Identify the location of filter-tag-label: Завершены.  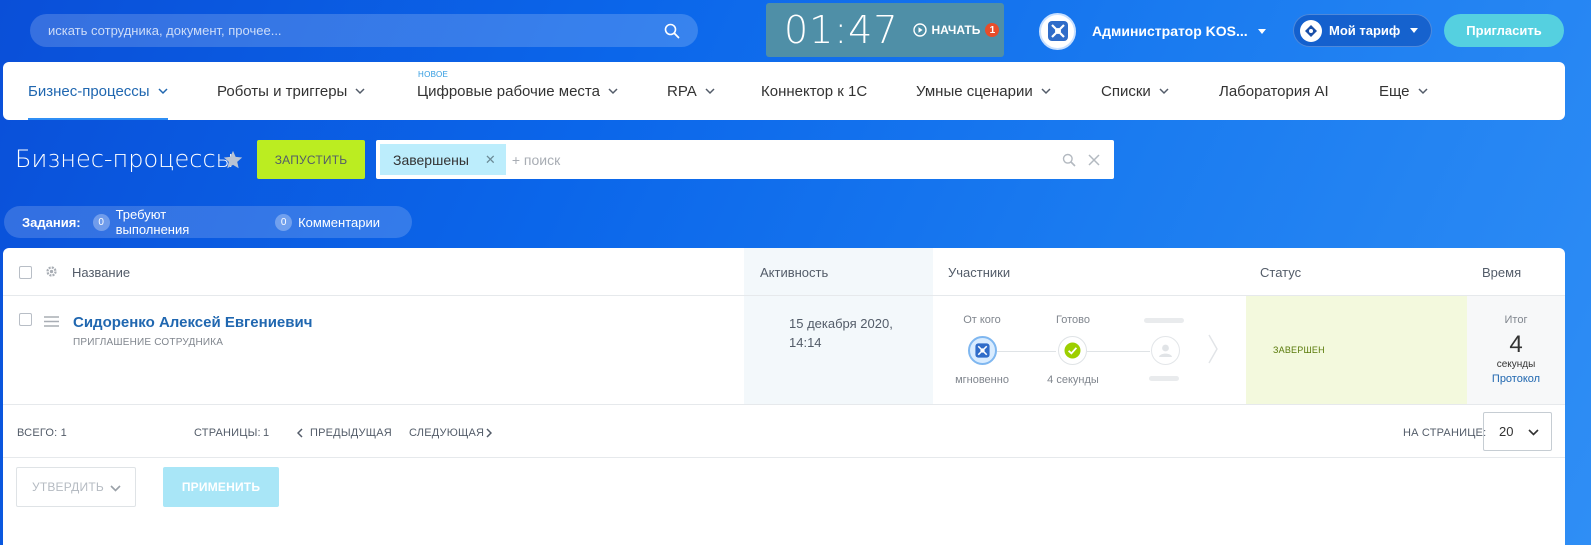
(431, 159).